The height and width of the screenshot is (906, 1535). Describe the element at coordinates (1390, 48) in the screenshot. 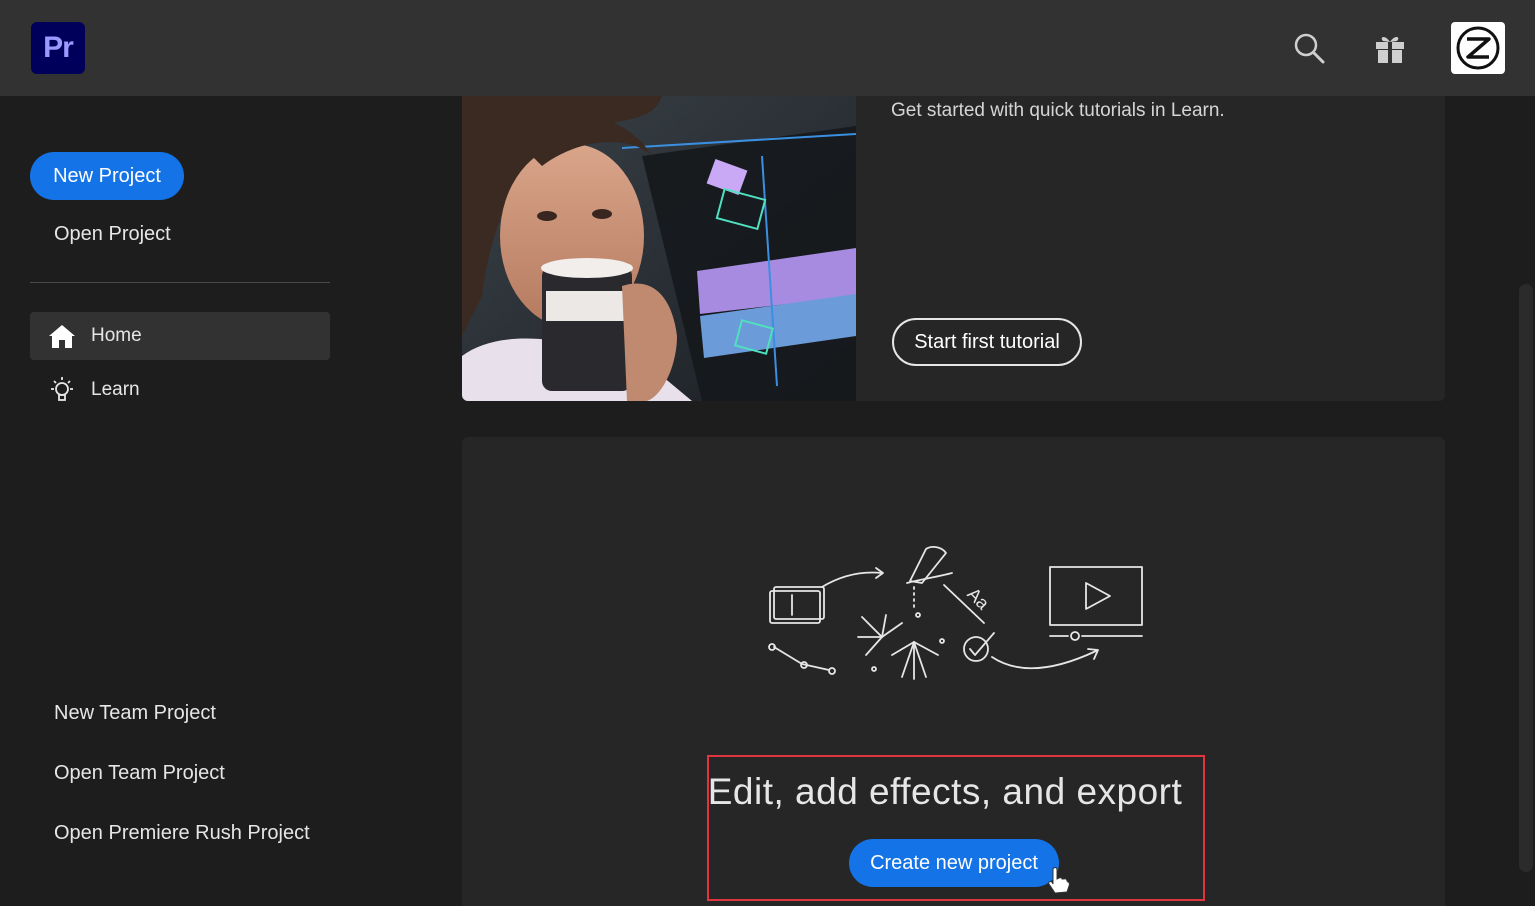

I see `gift-icon` at that location.